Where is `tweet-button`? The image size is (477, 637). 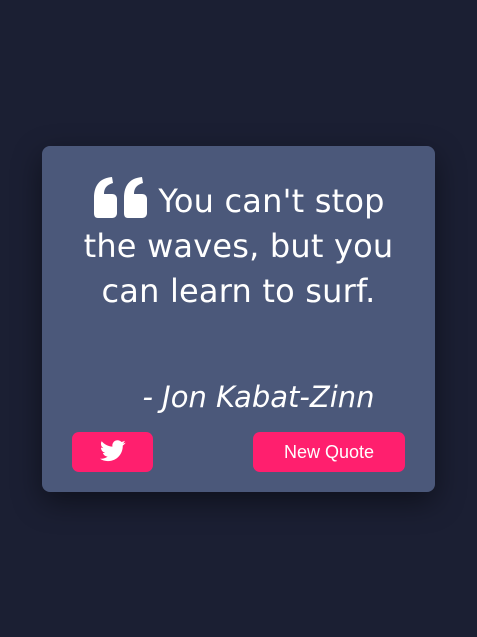
tweet-button is located at coordinates (112, 452).